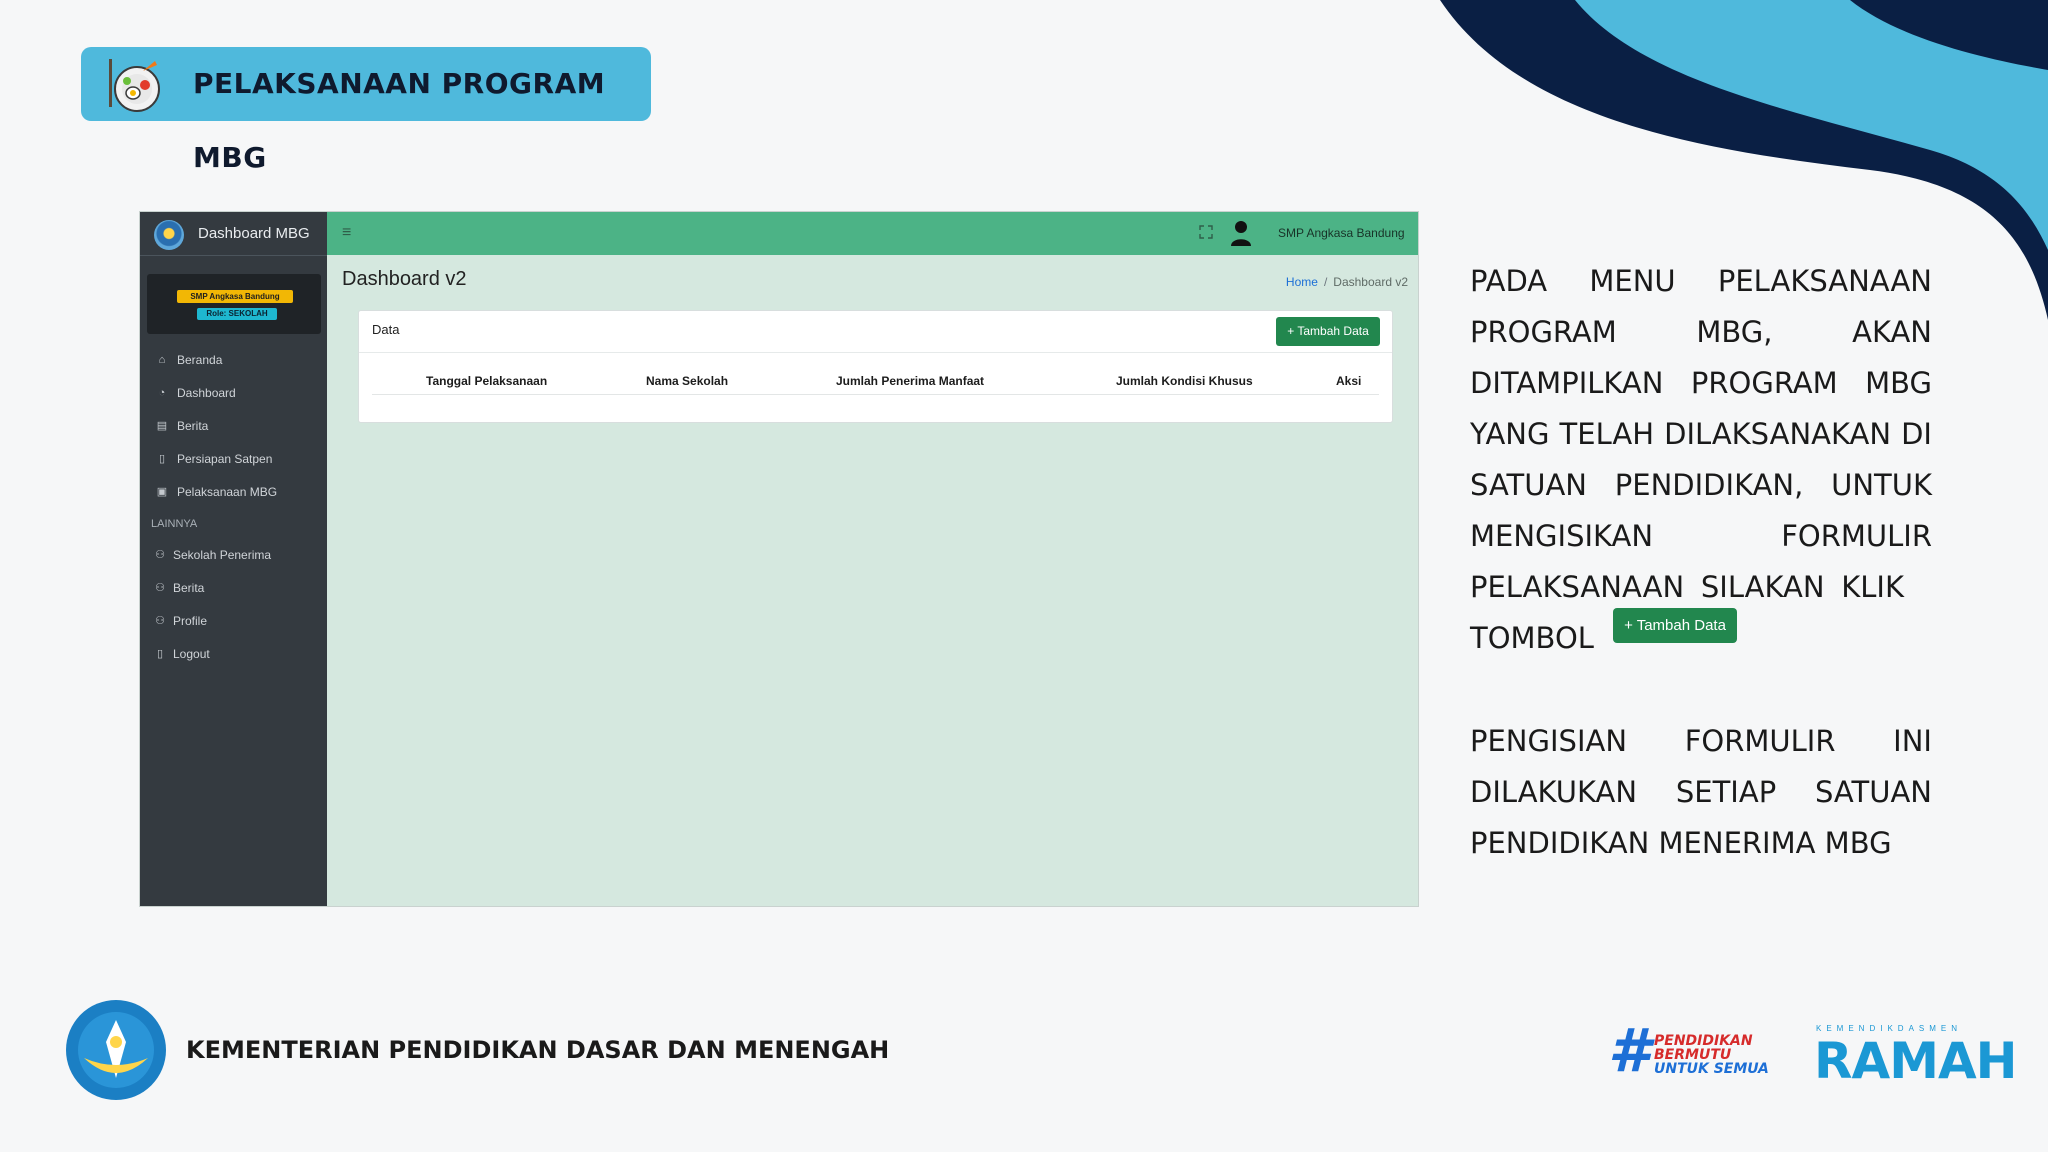 This screenshot has height=1152, width=2048. What do you see at coordinates (233, 492) in the screenshot?
I see `sidebar-item-pelaksanaan-mbg: ▣ Pelaksanaan MBG` at bounding box center [233, 492].